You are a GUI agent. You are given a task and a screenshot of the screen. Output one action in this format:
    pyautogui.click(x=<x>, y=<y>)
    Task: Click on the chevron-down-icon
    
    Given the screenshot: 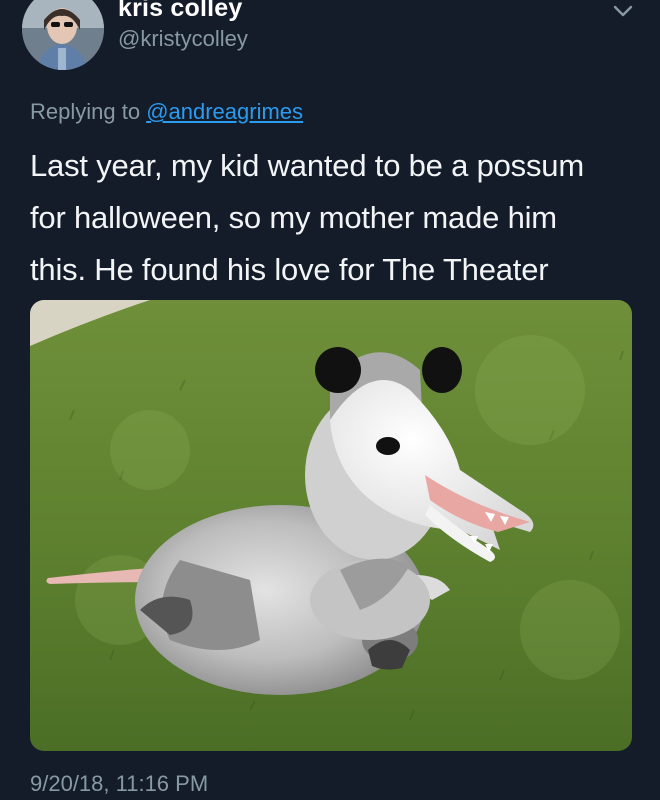 What is the action you would take?
    pyautogui.click(x=623, y=11)
    